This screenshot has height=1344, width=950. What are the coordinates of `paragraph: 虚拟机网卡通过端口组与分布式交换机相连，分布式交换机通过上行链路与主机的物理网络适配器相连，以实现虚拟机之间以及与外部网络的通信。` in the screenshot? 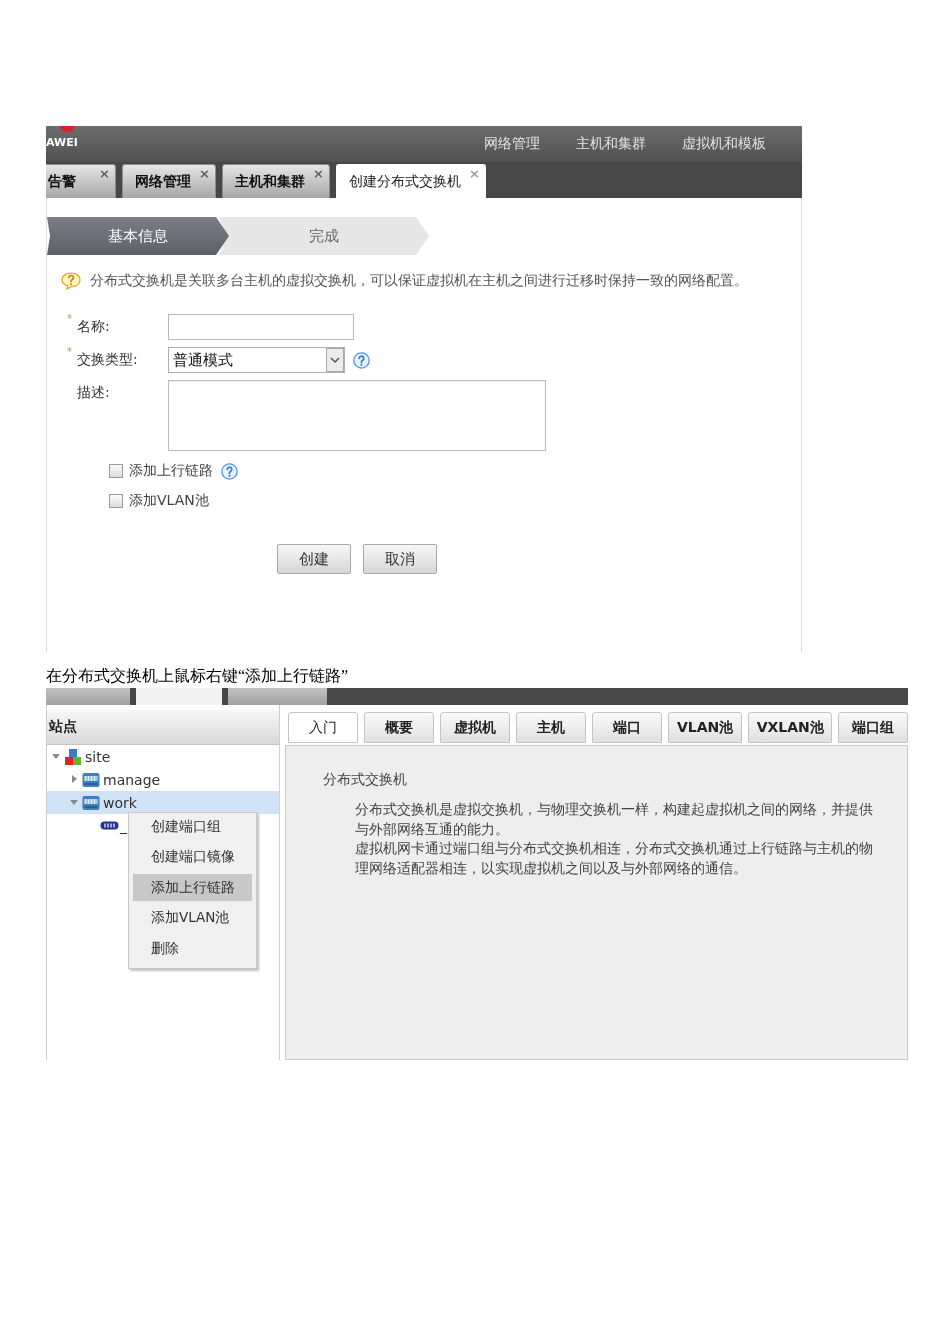 It's located at (614, 858).